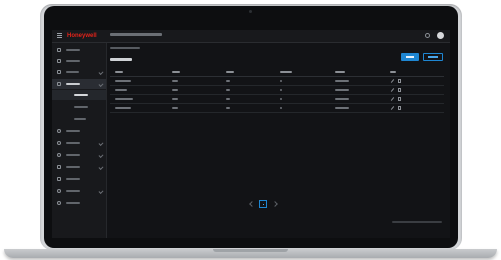 The width and height of the screenshot is (501, 260). Describe the element at coordinates (59, 35) in the screenshot. I see `menu-icon` at that location.